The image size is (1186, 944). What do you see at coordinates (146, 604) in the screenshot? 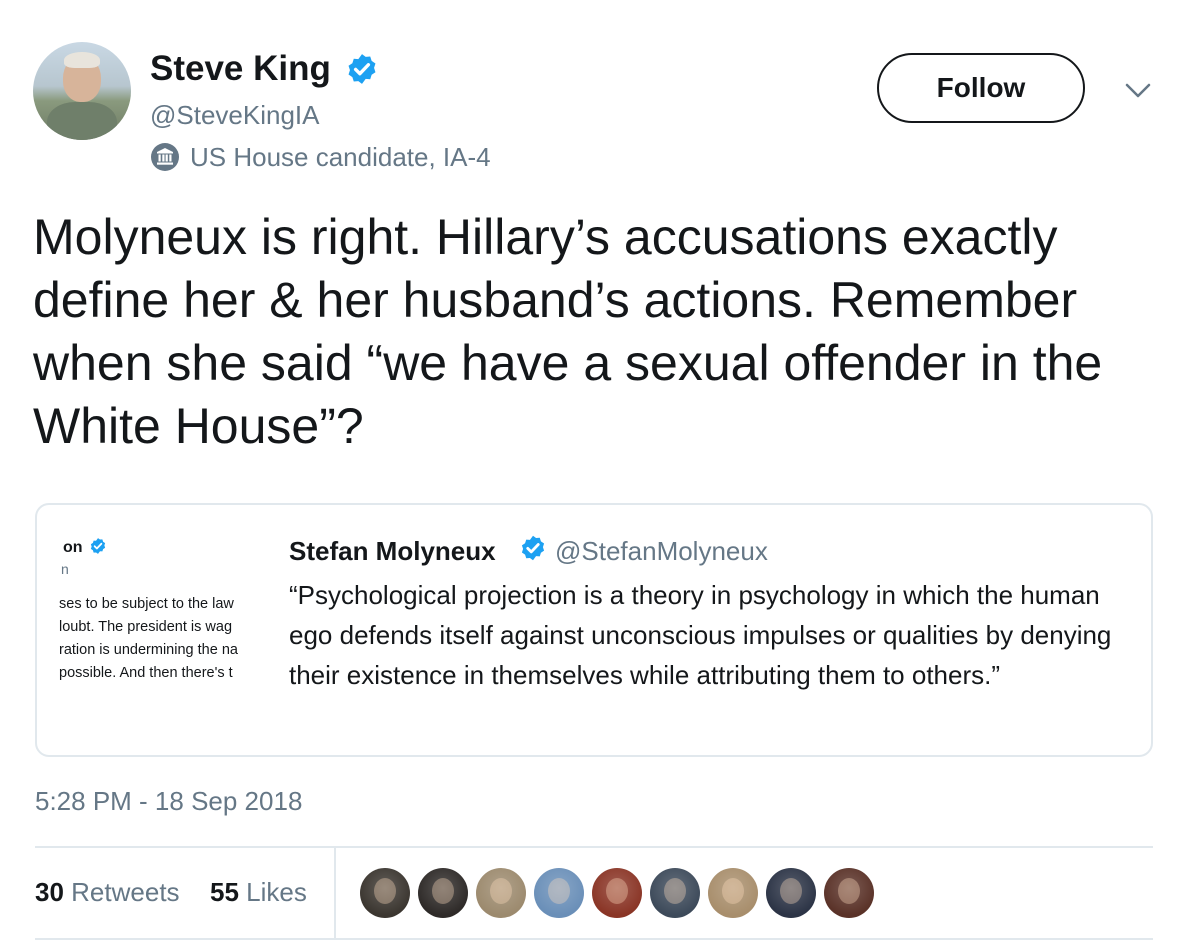
I see `thumbnail-line: ses to be subject to the law` at bounding box center [146, 604].